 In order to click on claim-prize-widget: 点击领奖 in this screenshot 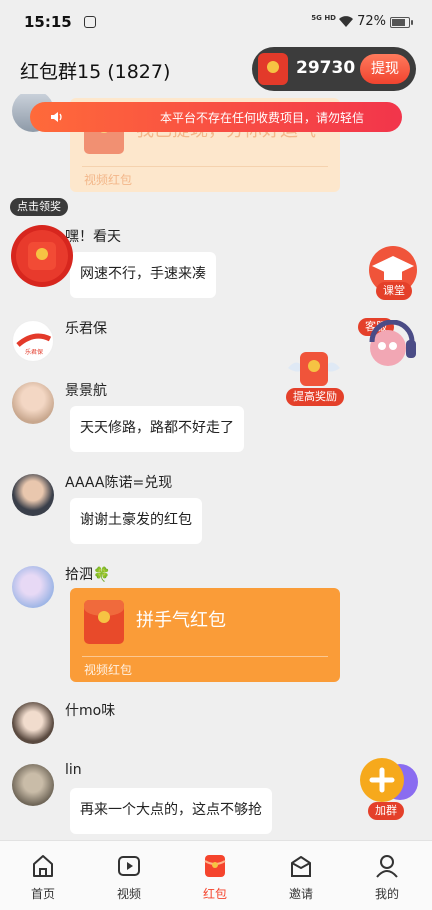, I will do `click(42, 242)`.